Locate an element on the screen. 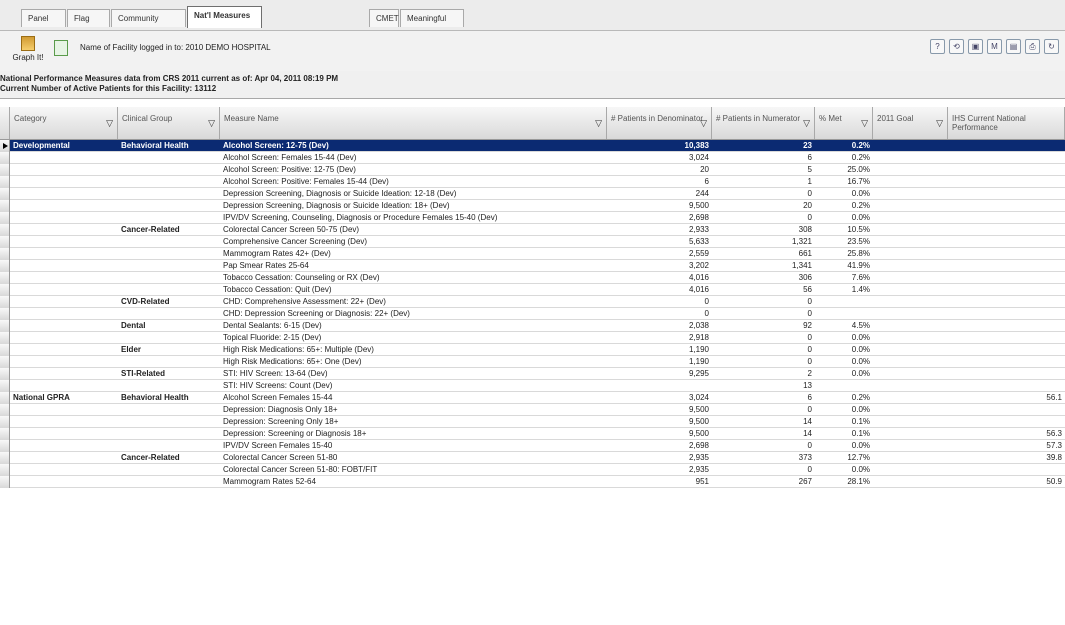 Image resolution: width=1065 pixels, height=625 pixels. row-header-corner is located at coordinates (5, 123).